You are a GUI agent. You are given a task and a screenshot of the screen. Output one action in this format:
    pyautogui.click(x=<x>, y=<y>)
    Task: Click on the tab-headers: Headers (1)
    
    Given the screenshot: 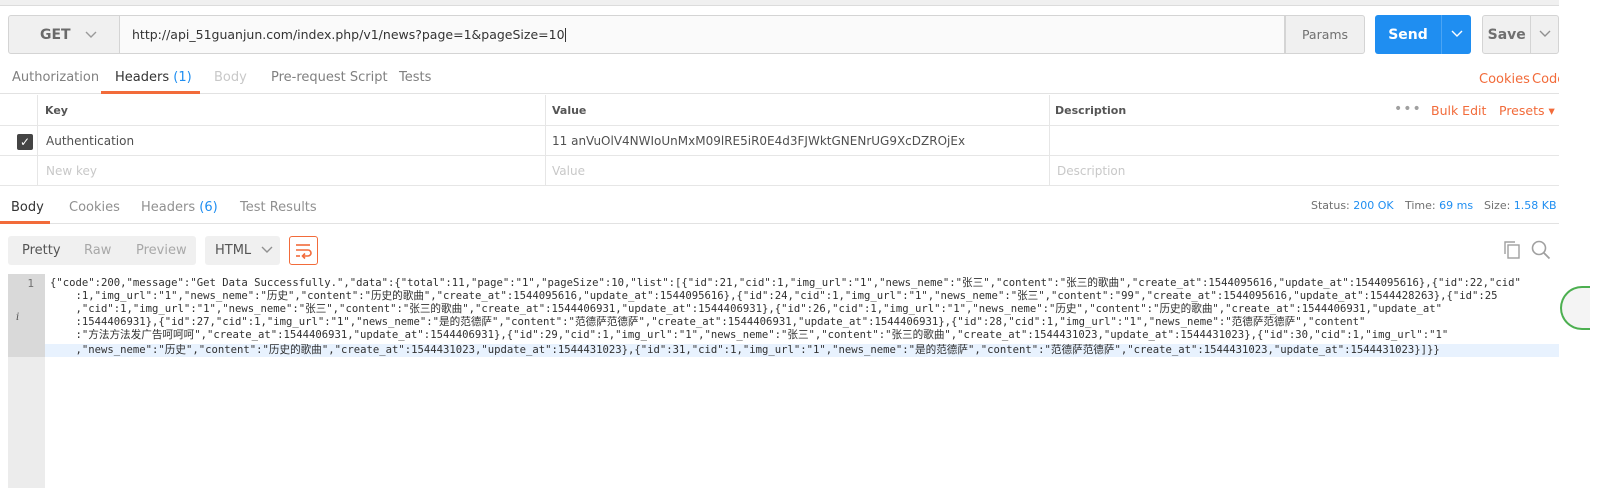 What is the action you would take?
    pyautogui.click(x=153, y=77)
    